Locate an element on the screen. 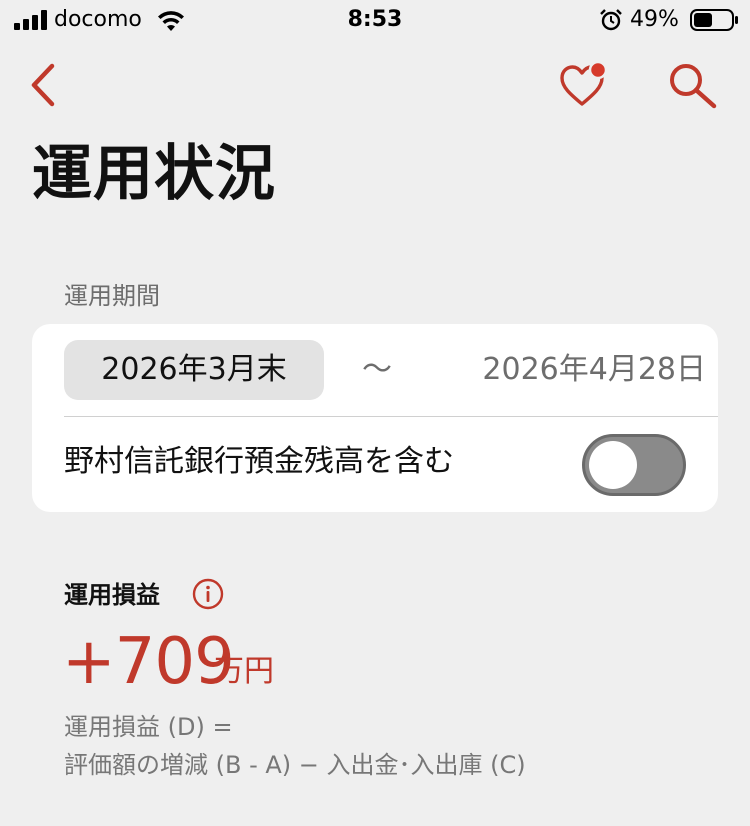 This screenshot has height=826, width=750. profit-label: 運用損益 is located at coordinates (112, 595).